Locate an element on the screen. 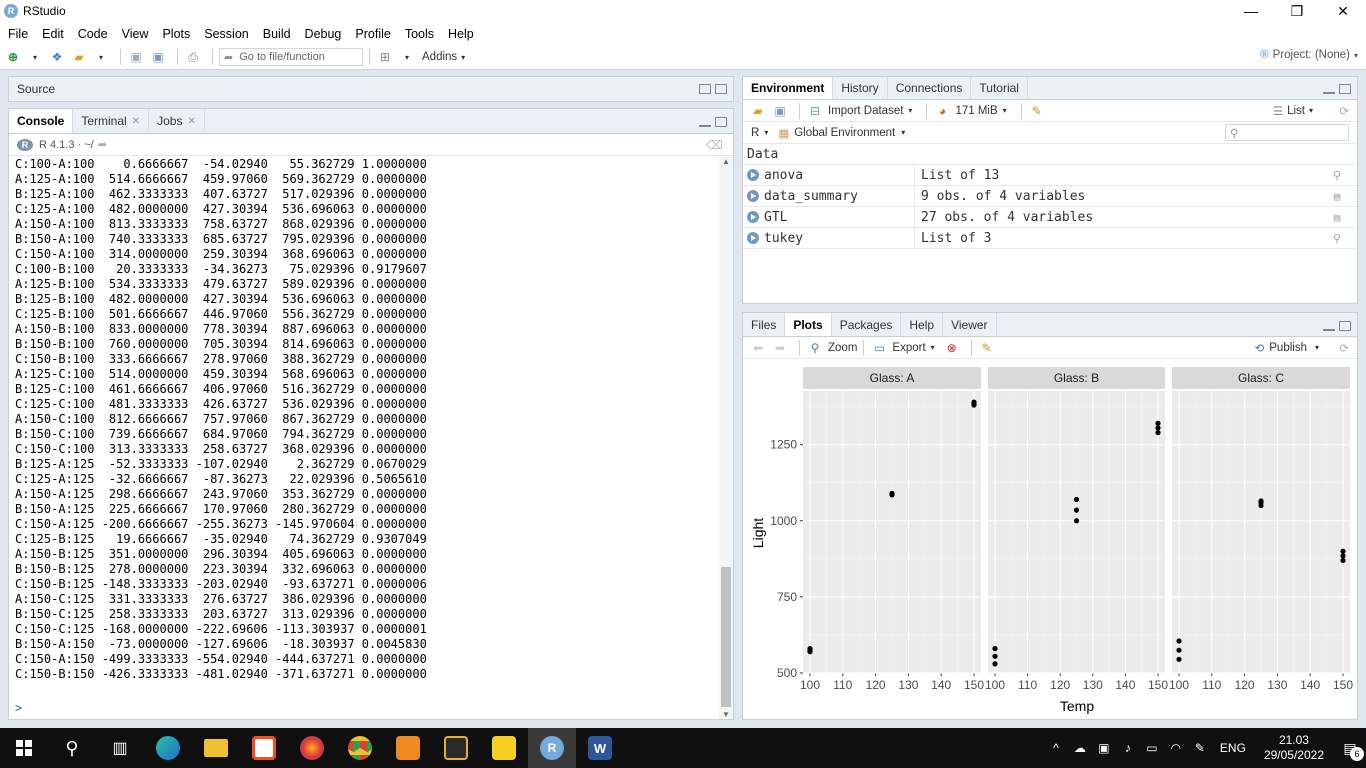 Image resolution: width=1366 pixels, height=768 pixels. env-row: data_summary 9 obs. of 4 variables ▤ is located at coordinates (1050, 196).